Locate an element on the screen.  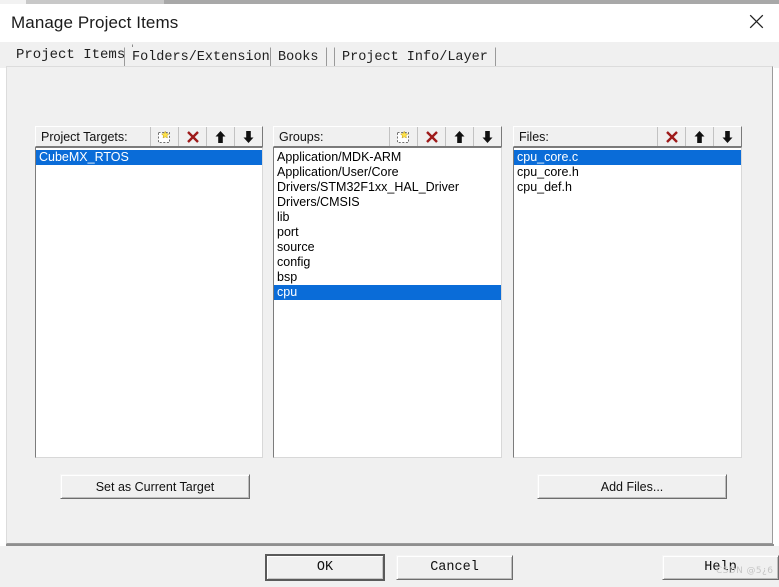
project-targets-toolbar is located at coordinates (206, 136).